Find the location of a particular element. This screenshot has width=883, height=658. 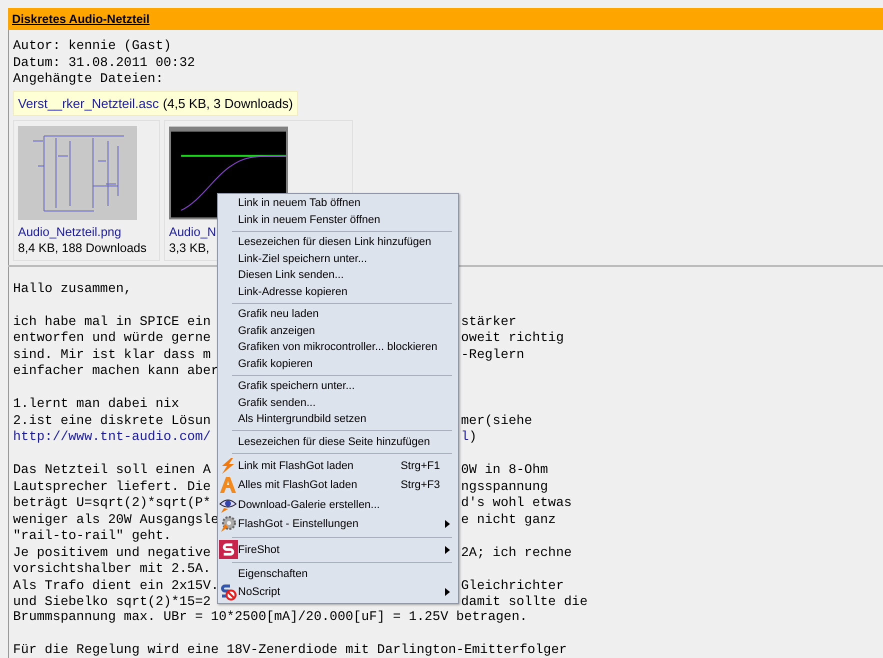

meta-line: Angehängte Dateien: is located at coordinates (88, 79).